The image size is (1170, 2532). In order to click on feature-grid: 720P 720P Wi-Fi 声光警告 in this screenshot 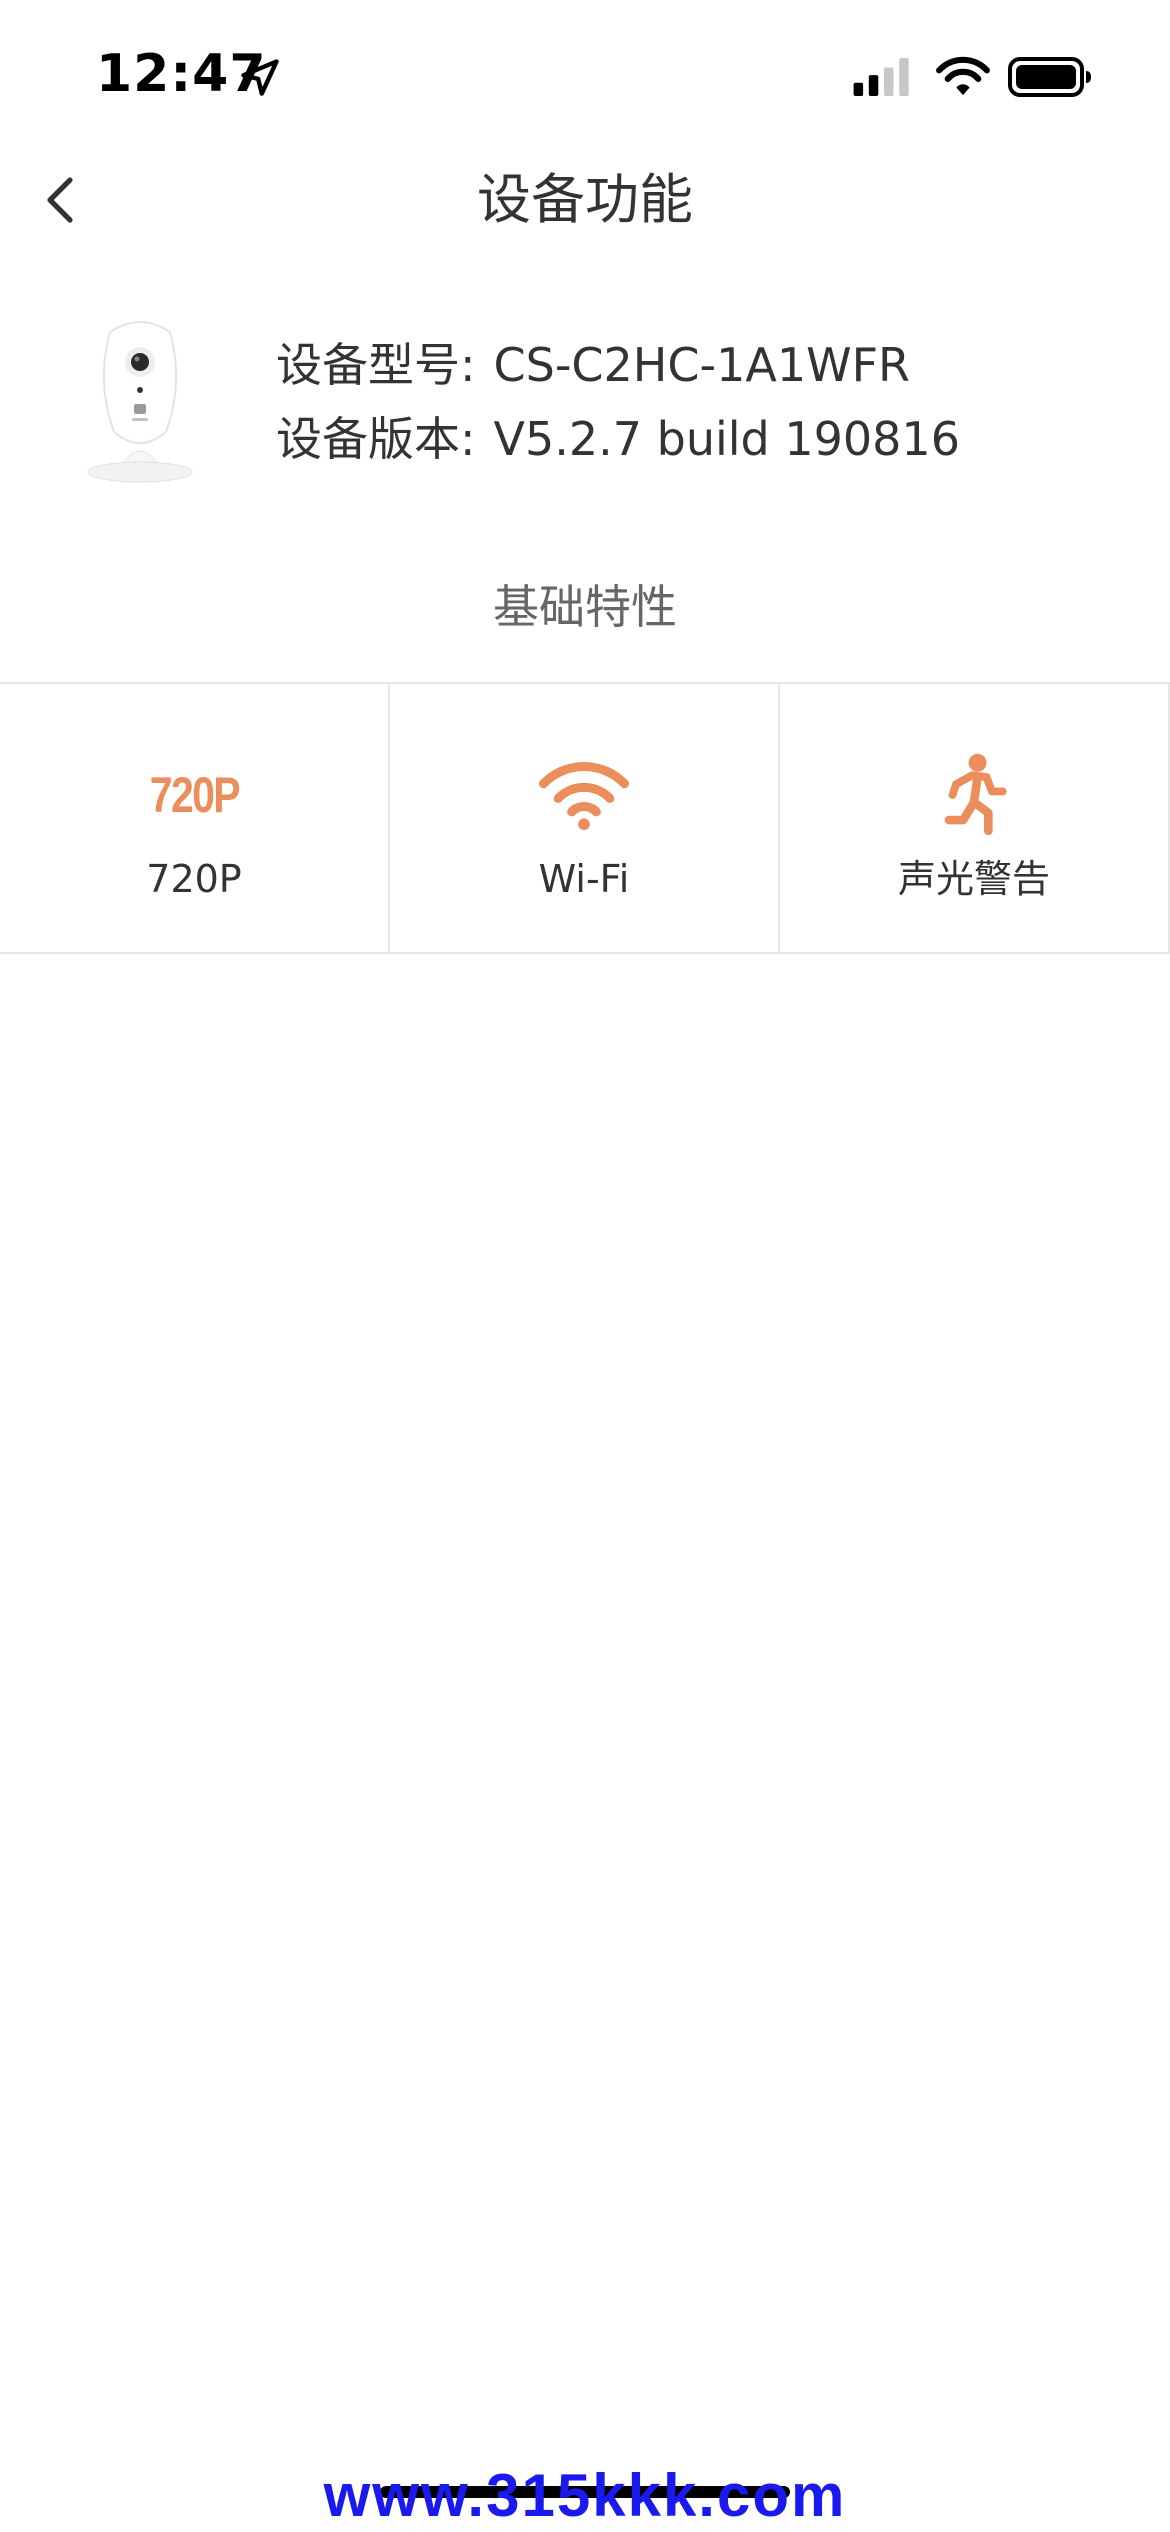, I will do `click(585, 818)`.